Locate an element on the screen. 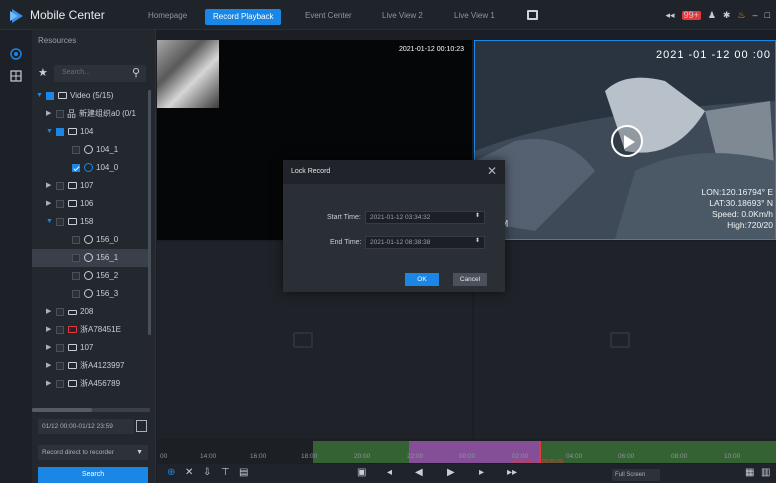  play-icon: ▶ is located at coordinates (451, 472).